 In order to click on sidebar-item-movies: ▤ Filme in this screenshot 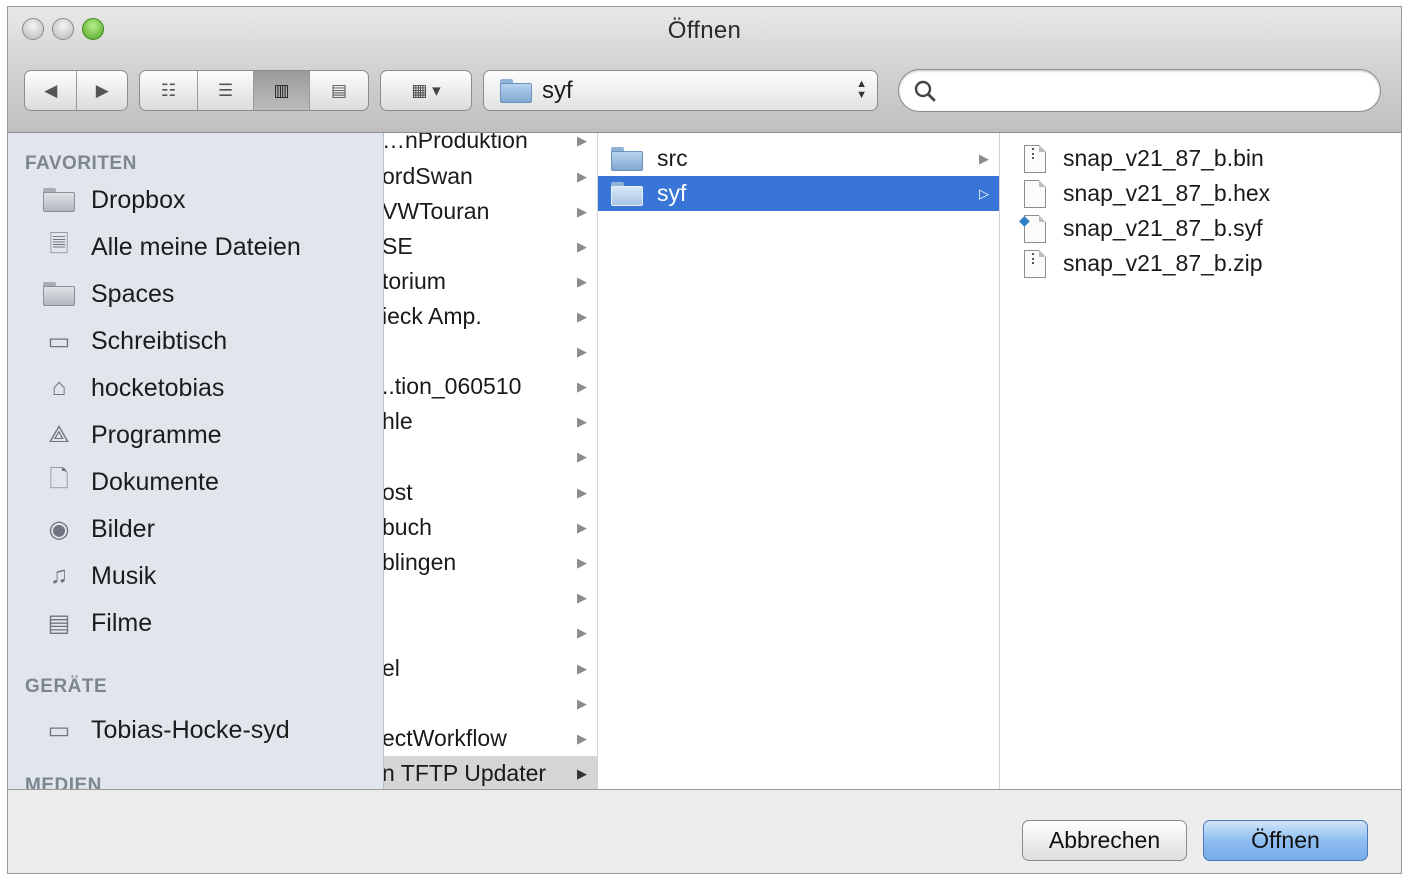, I will do `click(96, 623)`.